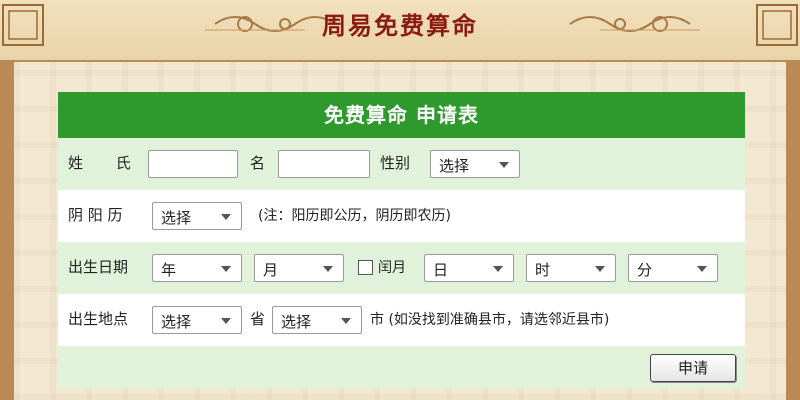 This screenshot has width=800, height=400. Describe the element at coordinates (169, 270) in the screenshot. I see `year-select-value: 年` at that location.